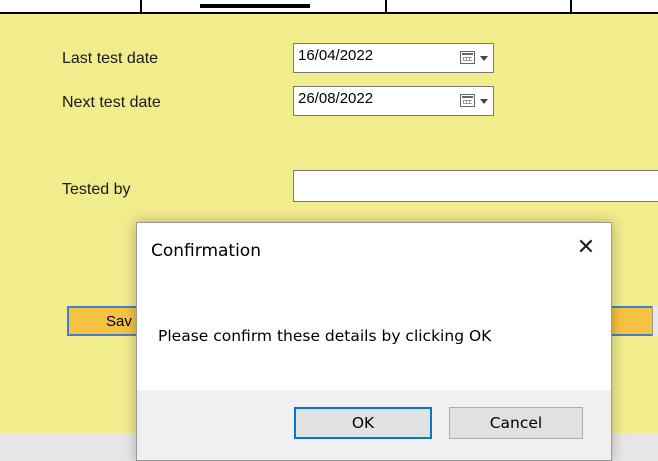 The height and width of the screenshot is (461, 658). I want to click on ok-button: OK, so click(363, 423).